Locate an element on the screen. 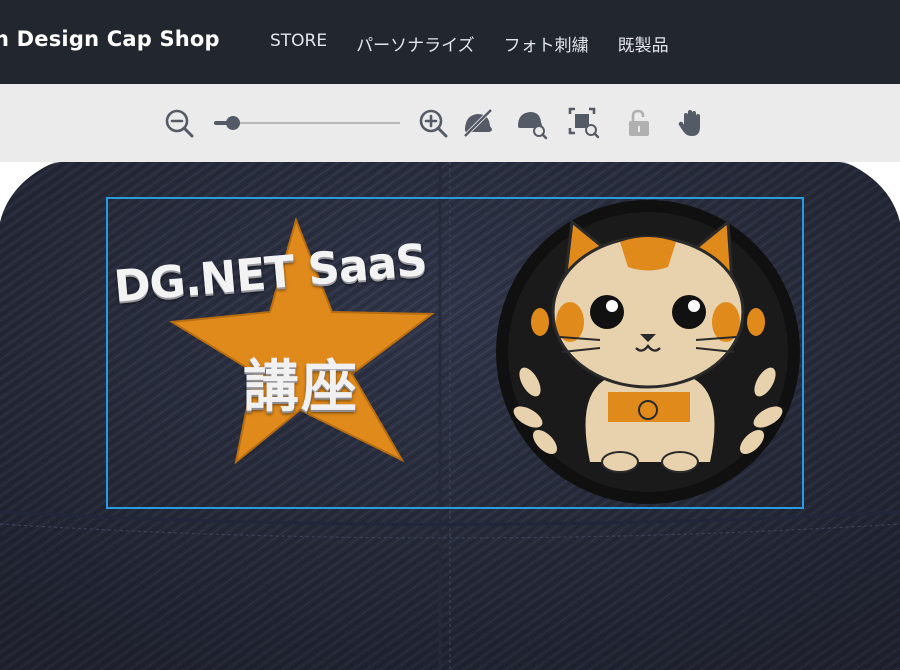 Image resolution: width=900 pixels, height=670 pixels. nav-personalize: パーソナライズ is located at coordinates (415, 43).